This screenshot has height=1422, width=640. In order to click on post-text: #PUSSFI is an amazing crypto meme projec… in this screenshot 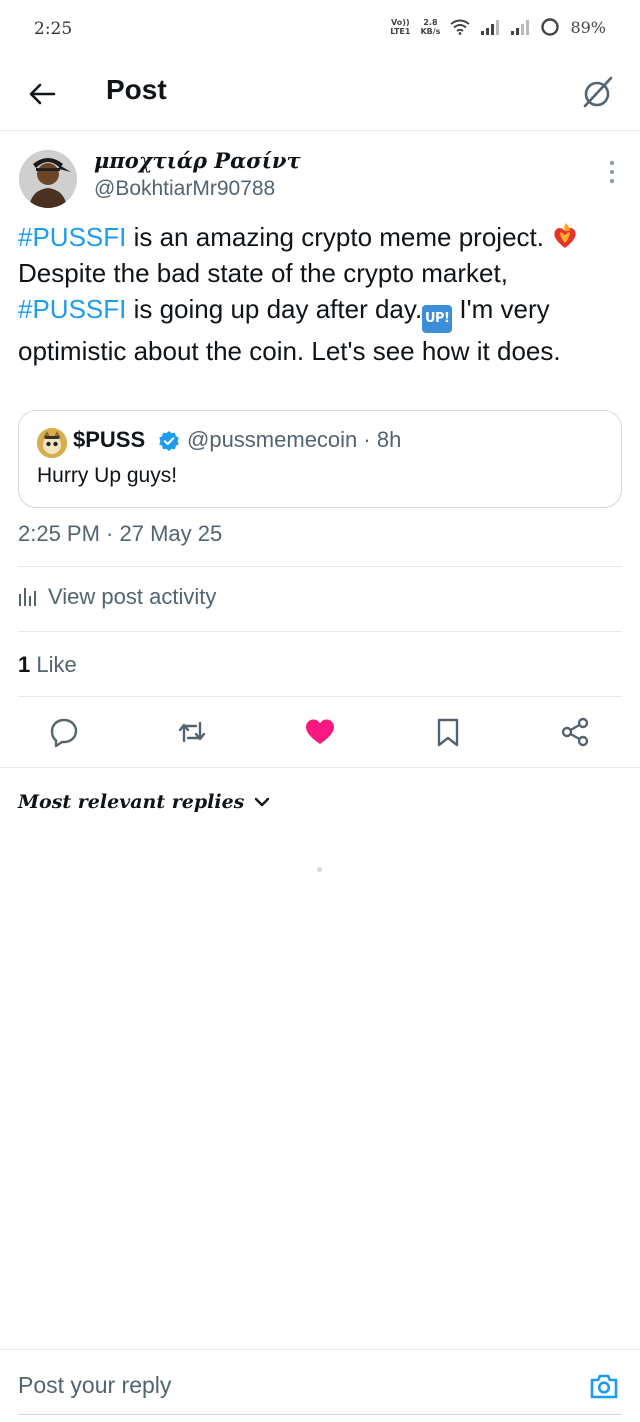, I will do `click(320, 294)`.